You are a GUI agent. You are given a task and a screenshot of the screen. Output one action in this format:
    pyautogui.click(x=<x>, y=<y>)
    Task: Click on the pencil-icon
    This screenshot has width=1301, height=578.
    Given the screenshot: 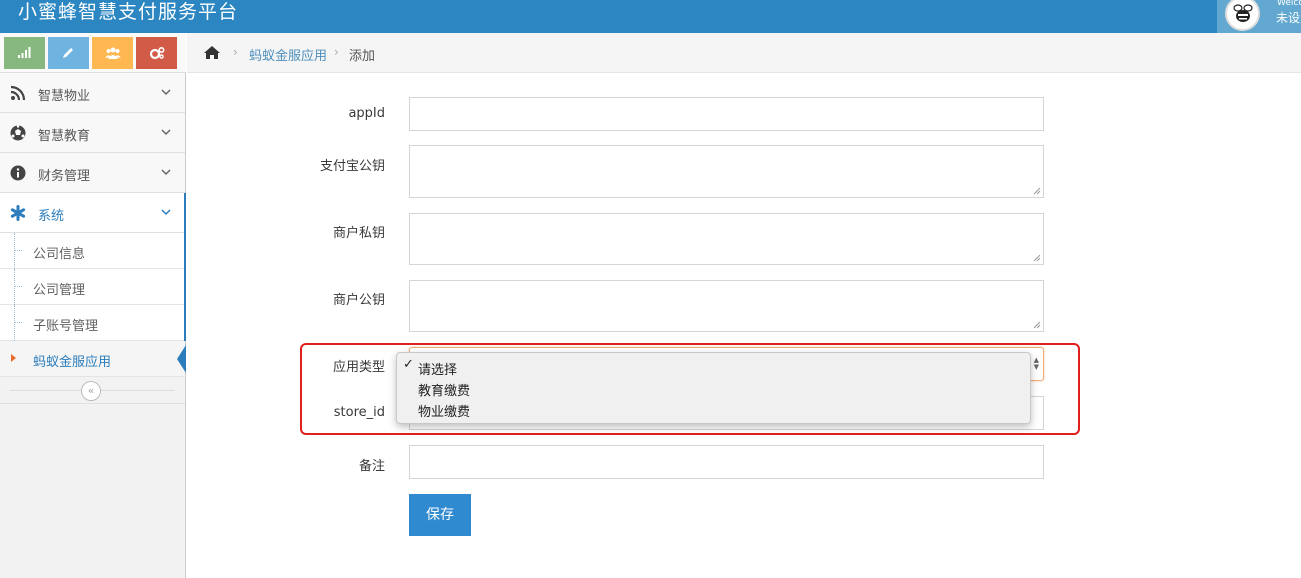 What is the action you would take?
    pyautogui.click(x=68, y=53)
    